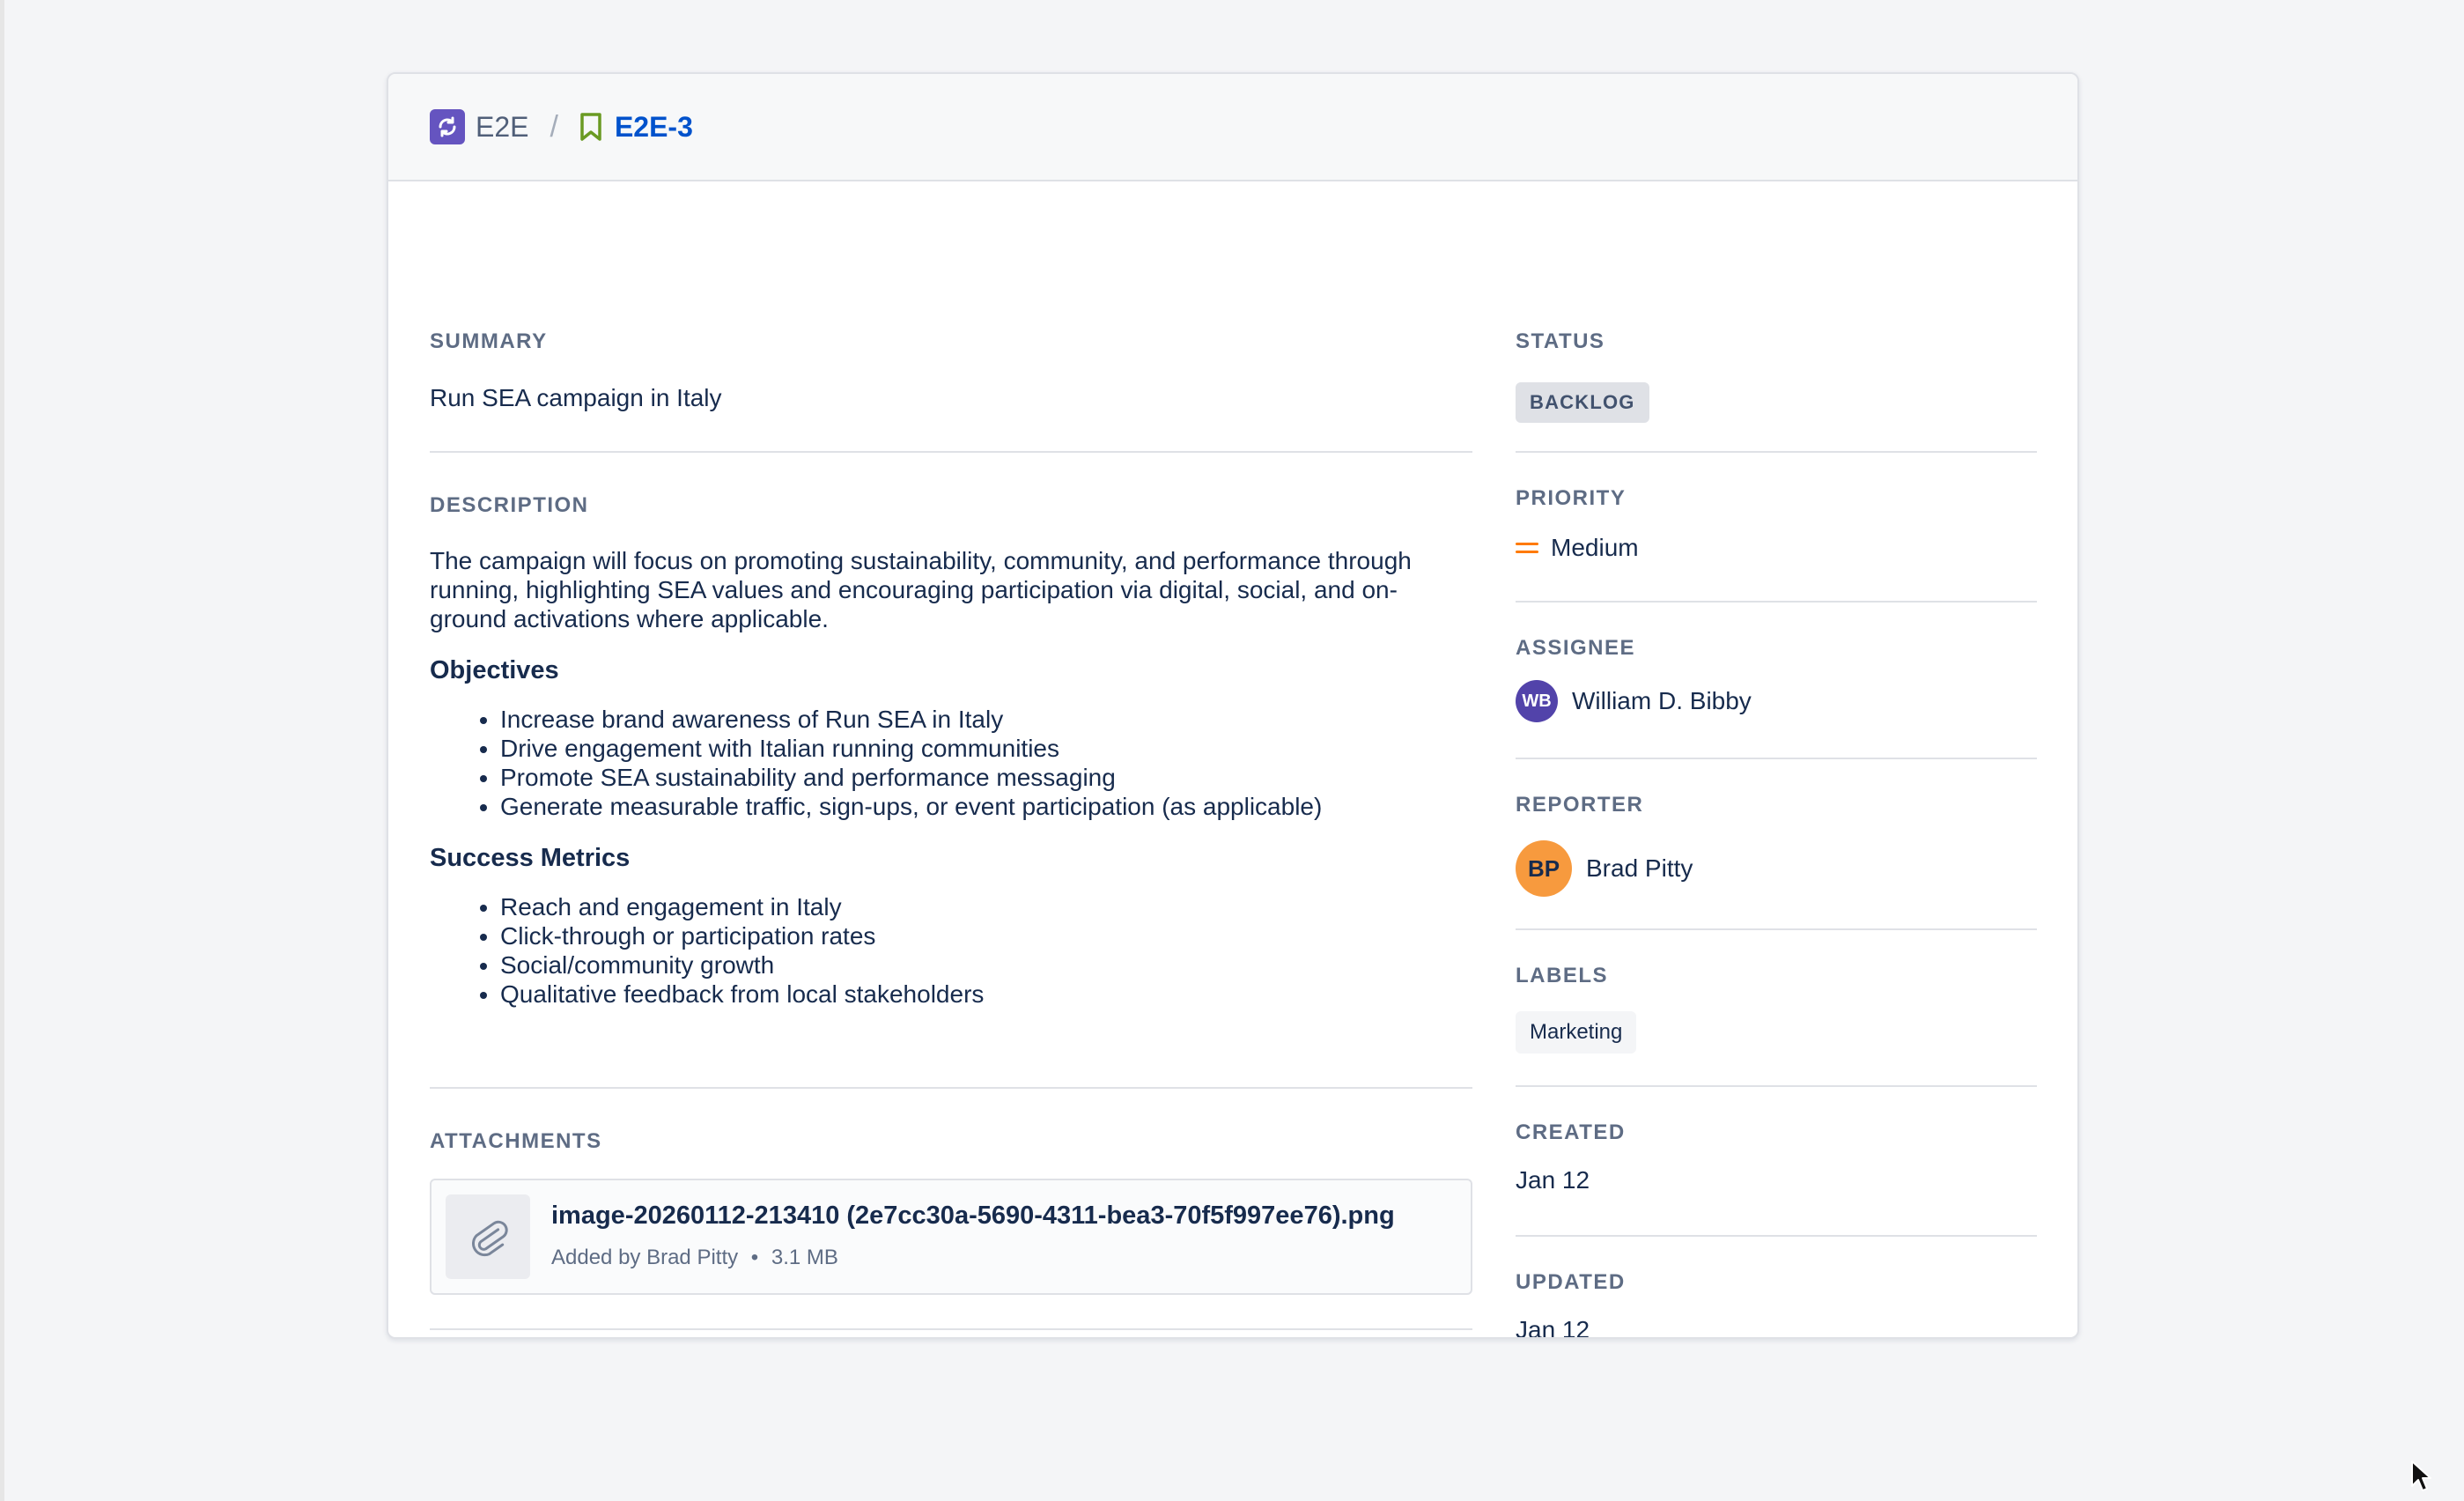 Image resolution: width=2464 pixels, height=1501 pixels. What do you see at coordinates (1580, 805) in the screenshot?
I see `reporter-label: REPORTER` at bounding box center [1580, 805].